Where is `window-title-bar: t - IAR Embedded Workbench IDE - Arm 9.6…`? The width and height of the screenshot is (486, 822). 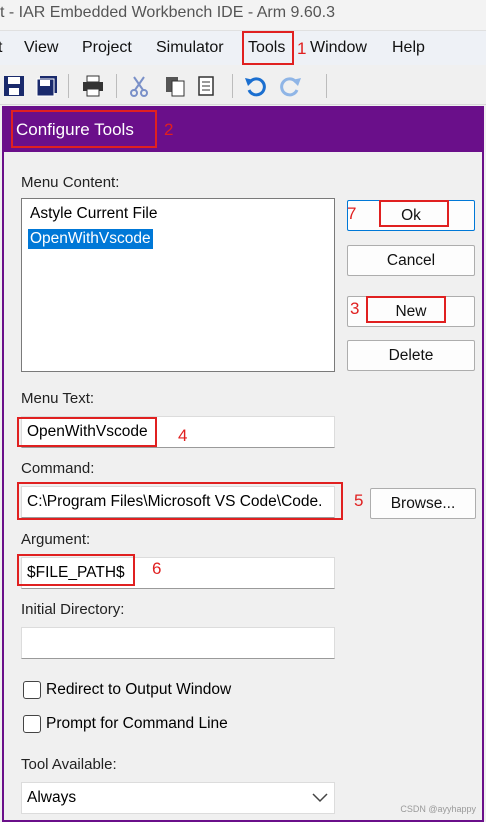 window-title-bar: t - IAR Embedded Workbench IDE - Arm 9.6… is located at coordinates (243, 15).